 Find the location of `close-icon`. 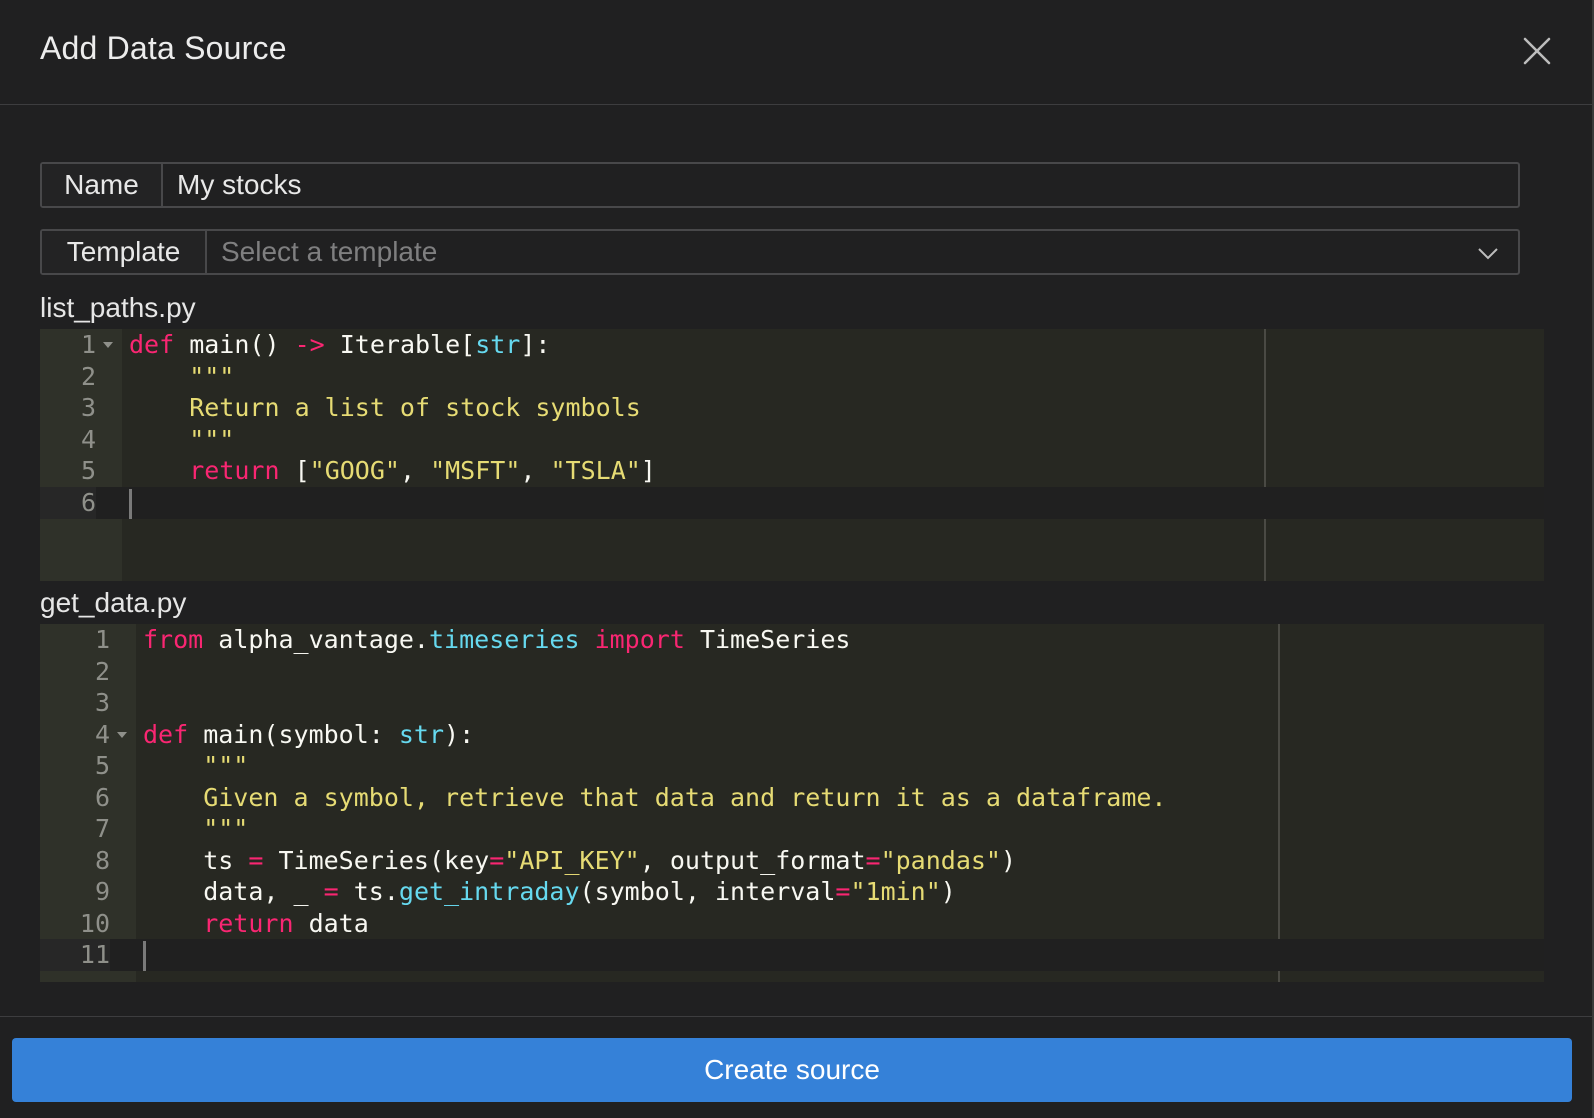

close-icon is located at coordinates (1537, 51).